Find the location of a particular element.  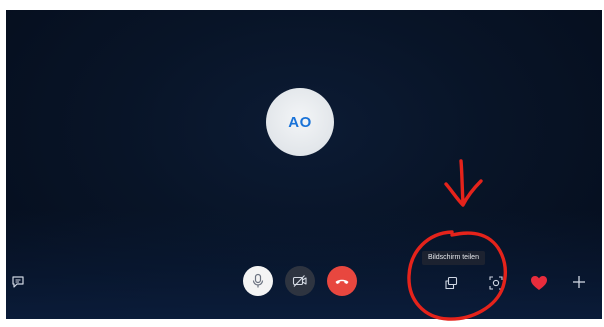

reaction-icon is located at coordinates (496, 283).